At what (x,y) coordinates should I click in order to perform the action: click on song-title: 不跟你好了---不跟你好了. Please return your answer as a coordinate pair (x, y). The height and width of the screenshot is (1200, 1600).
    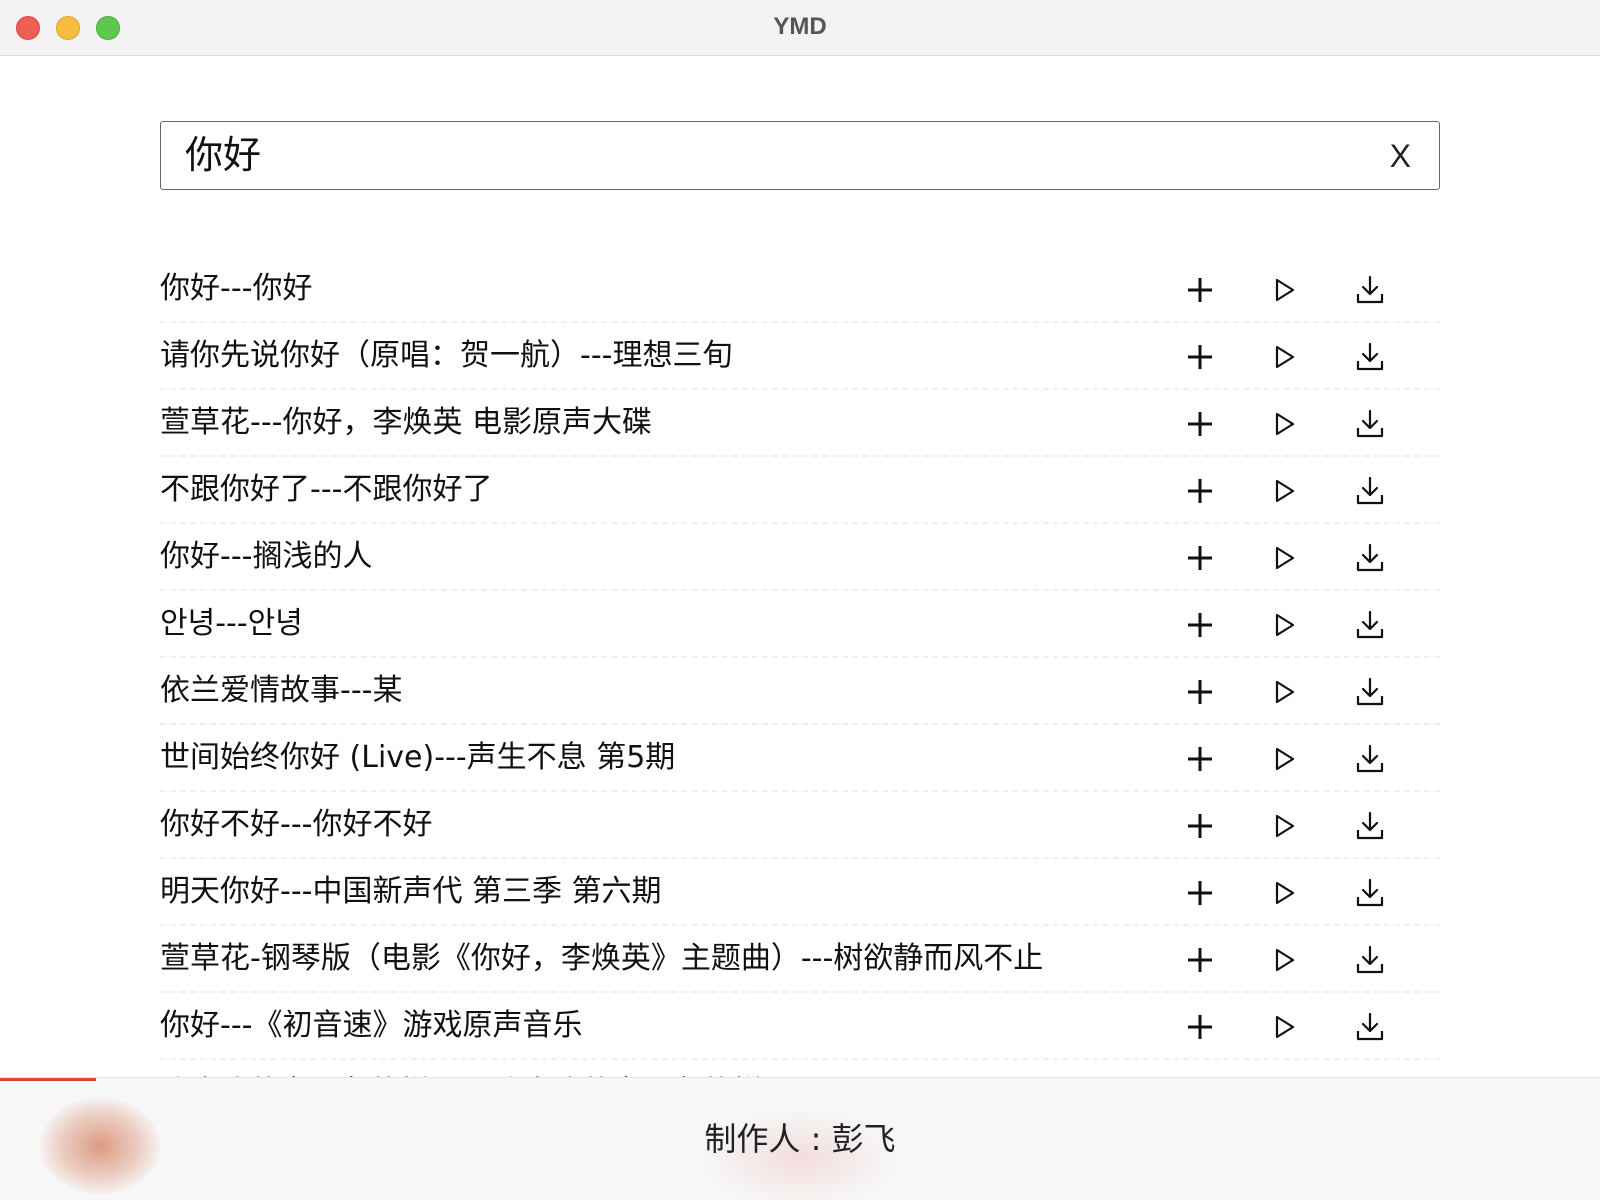
    Looking at the image, I should click on (326, 489).